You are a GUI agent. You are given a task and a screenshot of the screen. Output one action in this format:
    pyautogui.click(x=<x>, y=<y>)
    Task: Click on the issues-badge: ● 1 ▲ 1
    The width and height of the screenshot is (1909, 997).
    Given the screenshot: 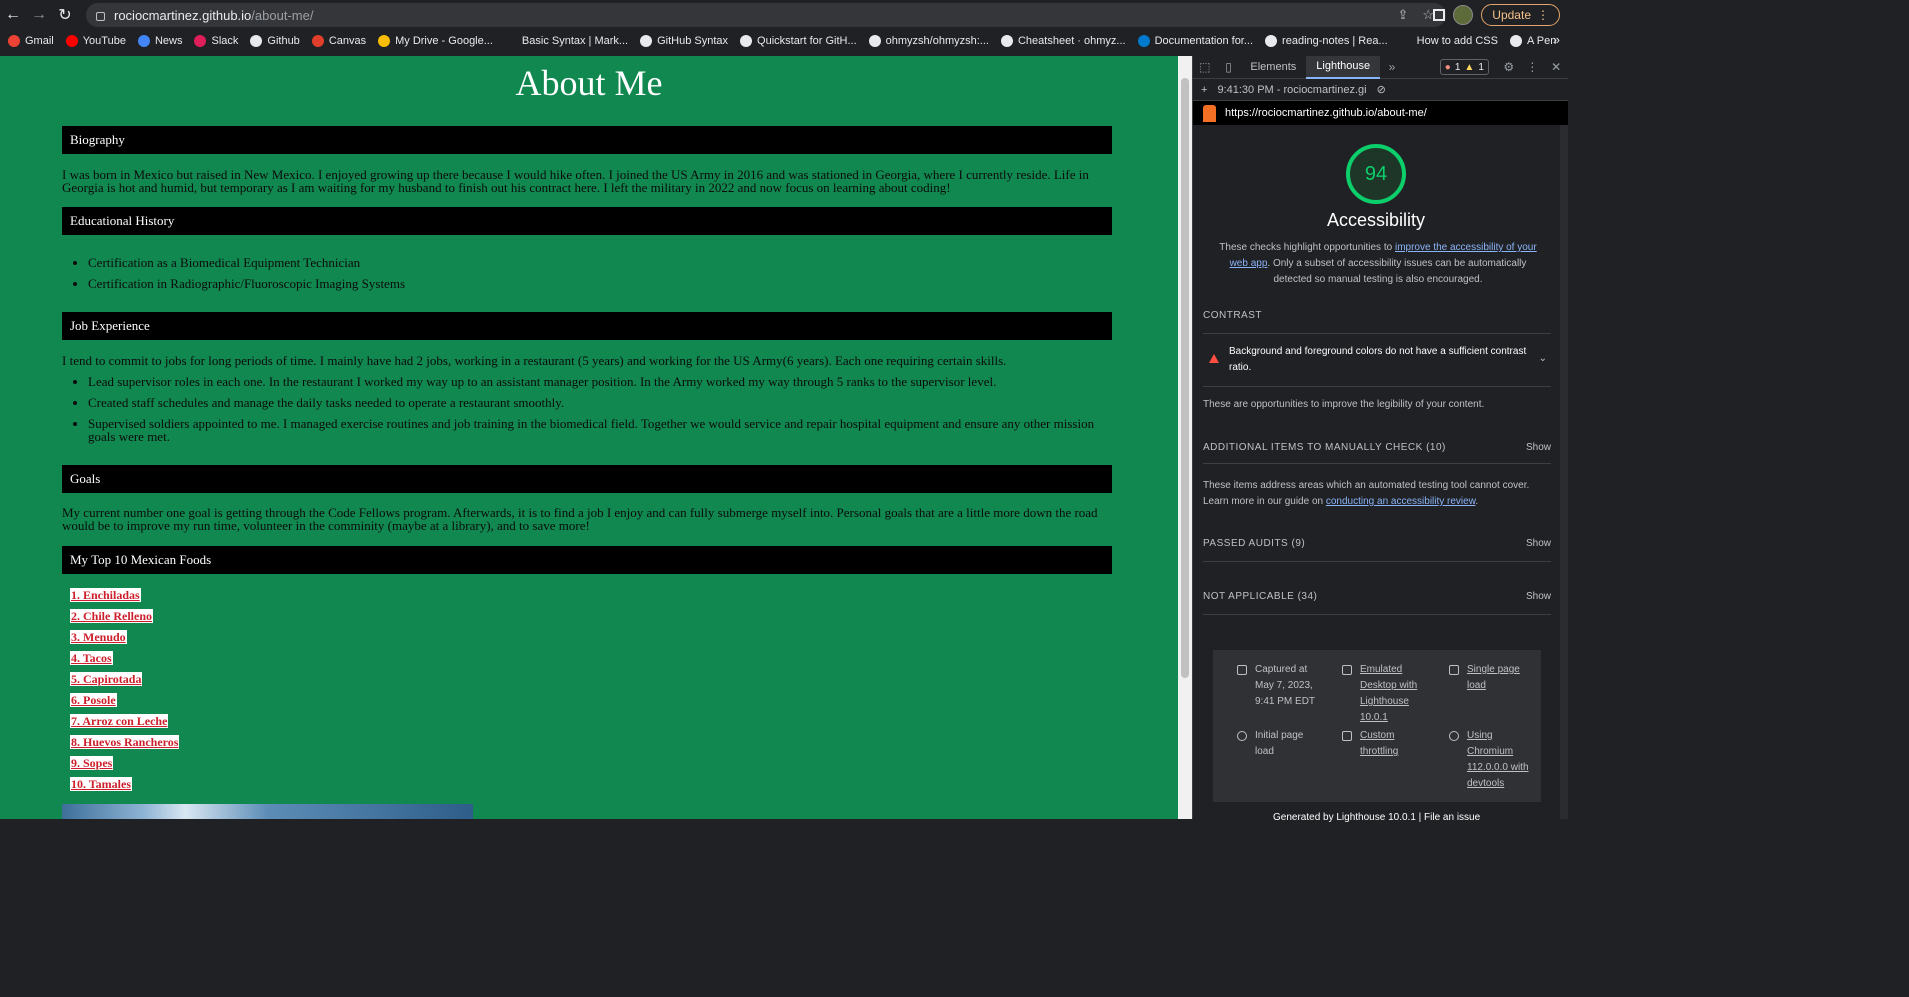 What is the action you would take?
    pyautogui.click(x=1464, y=67)
    